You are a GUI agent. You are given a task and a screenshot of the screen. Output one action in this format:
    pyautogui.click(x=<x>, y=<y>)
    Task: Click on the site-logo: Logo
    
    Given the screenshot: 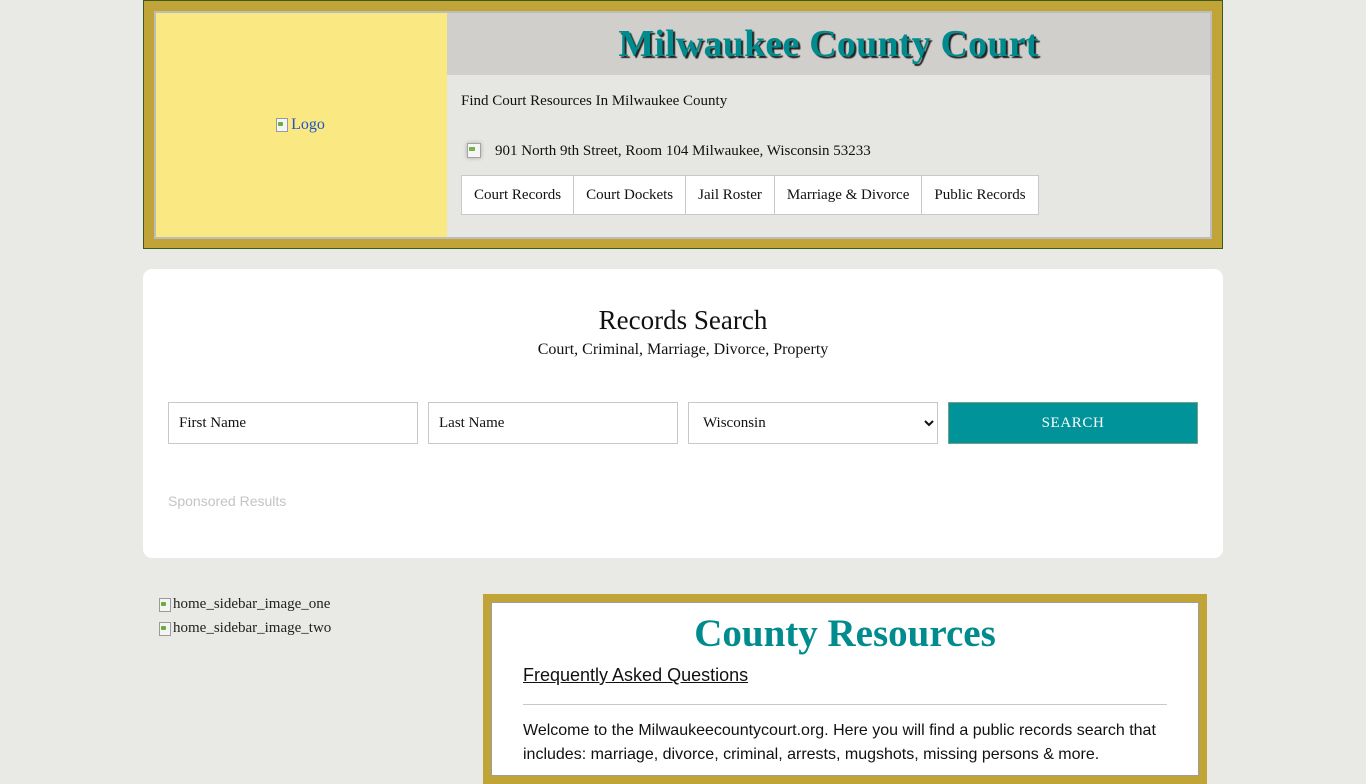 What is the action you would take?
    pyautogui.click(x=300, y=125)
    